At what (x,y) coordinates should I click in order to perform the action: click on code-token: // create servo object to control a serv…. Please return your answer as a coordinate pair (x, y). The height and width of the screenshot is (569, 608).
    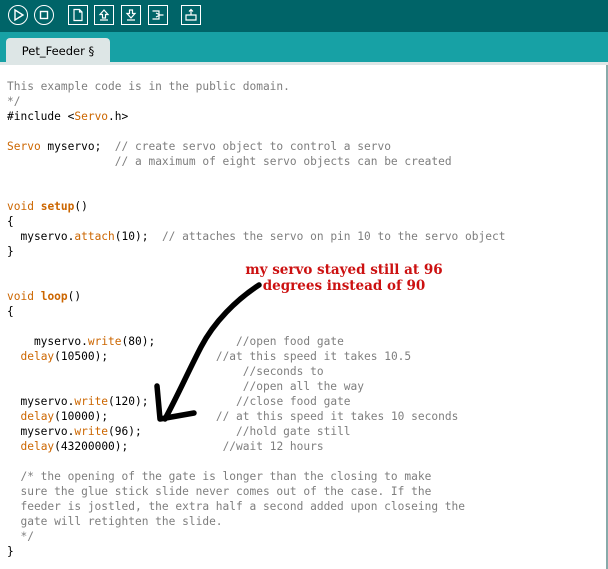
    Looking at the image, I should click on (252, 146).